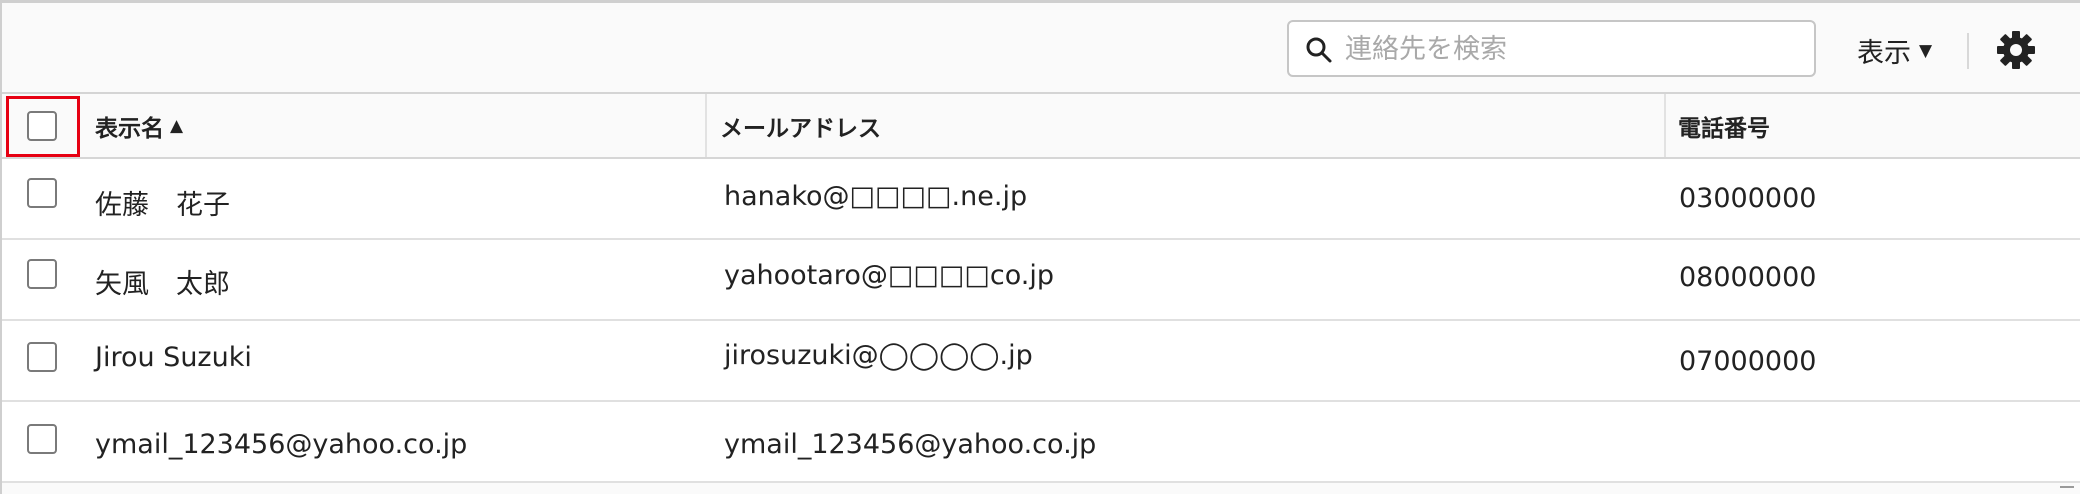  I want to click on column-header-phone: 電話番号, so click(1724, 125).